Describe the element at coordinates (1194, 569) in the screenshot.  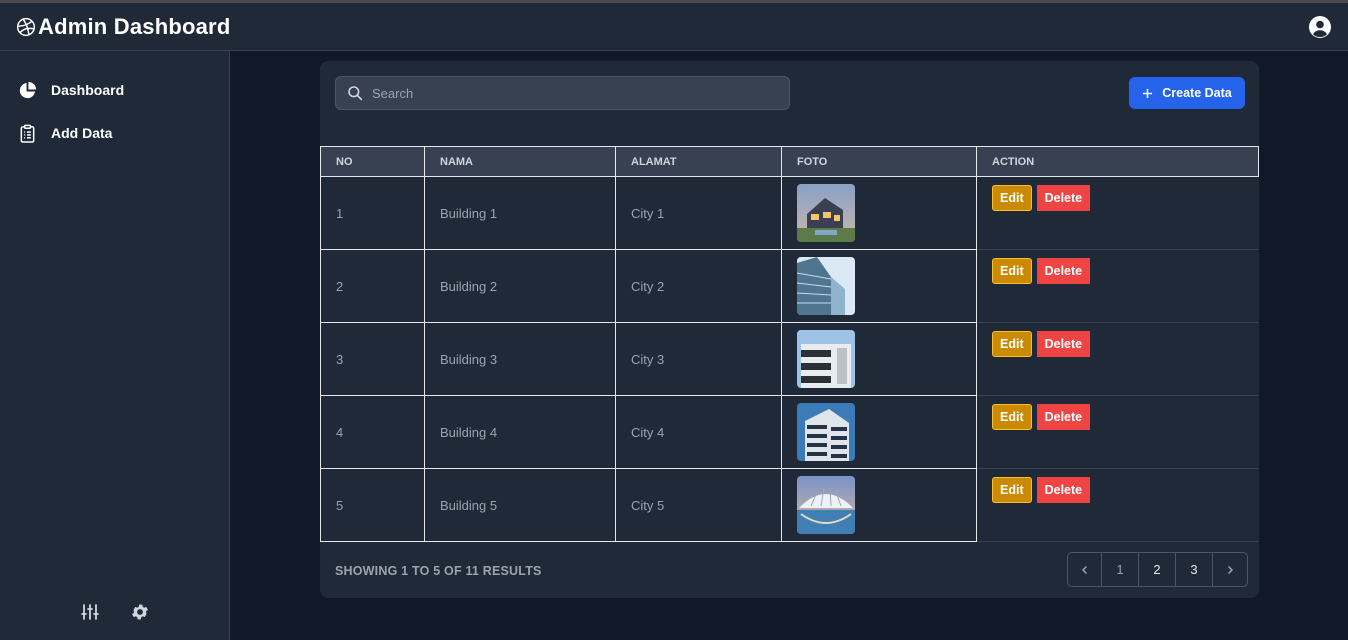
I see `page-button-3: 3` at that location.